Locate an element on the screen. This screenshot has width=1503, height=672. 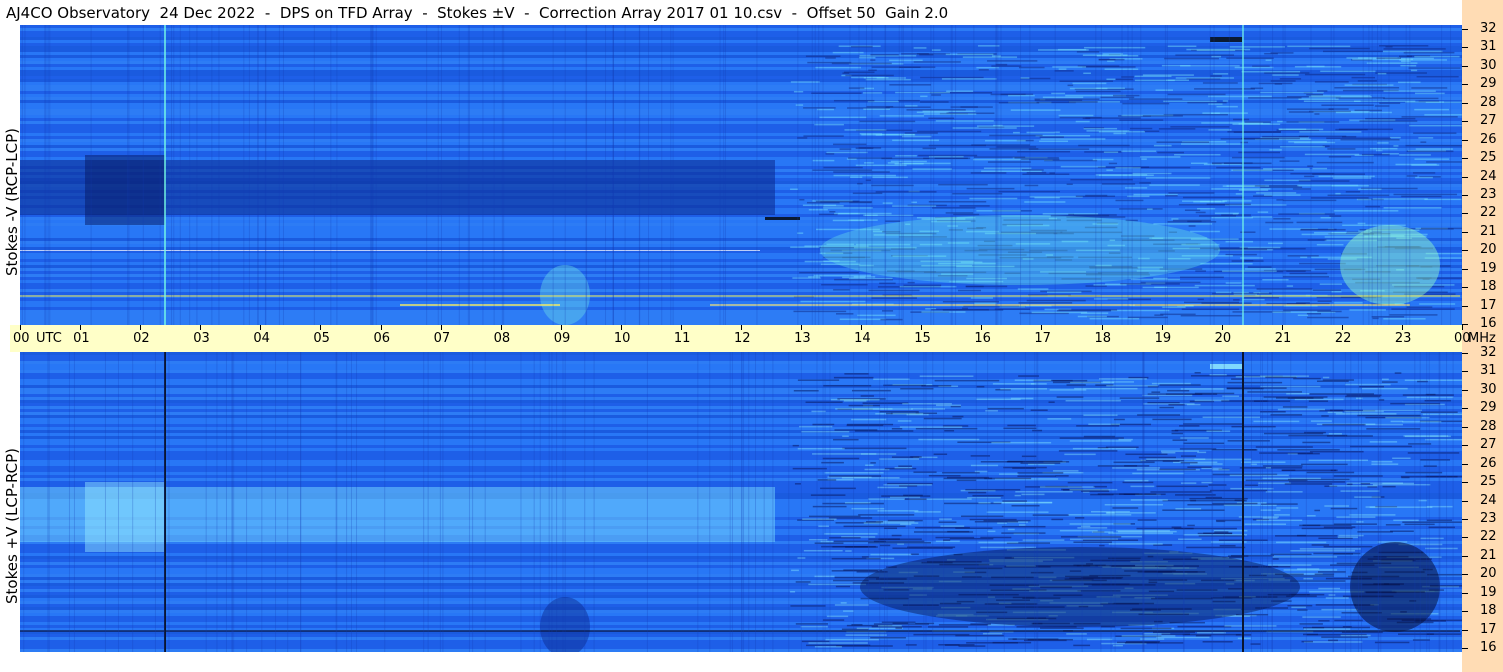
time-tick-label: 16 is located at coordinates (982, 338).